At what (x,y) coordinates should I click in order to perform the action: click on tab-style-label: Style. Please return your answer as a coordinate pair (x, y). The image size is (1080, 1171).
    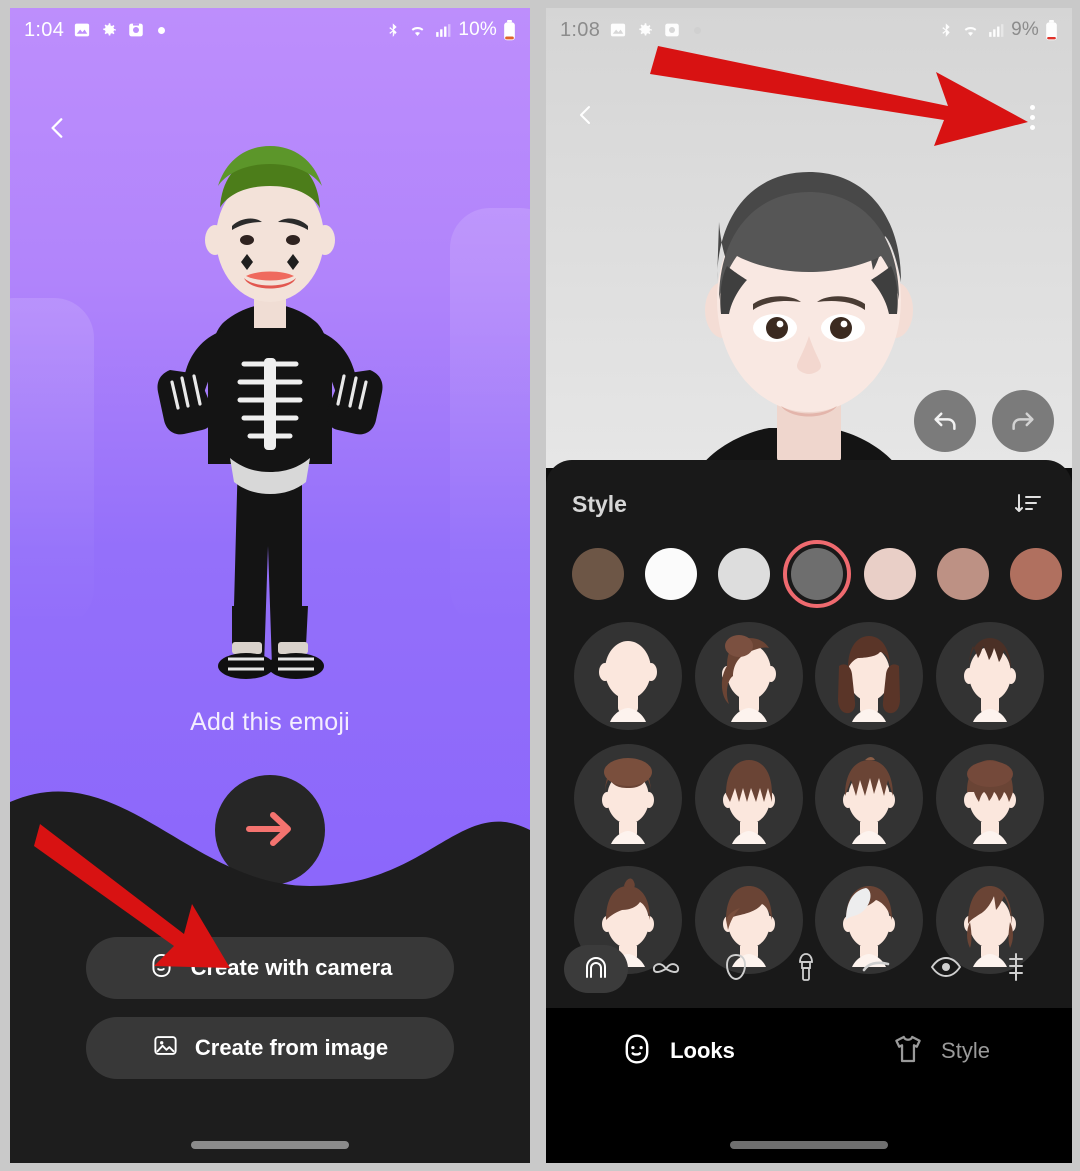
    Looking at the image, I should click on (965, 1050).